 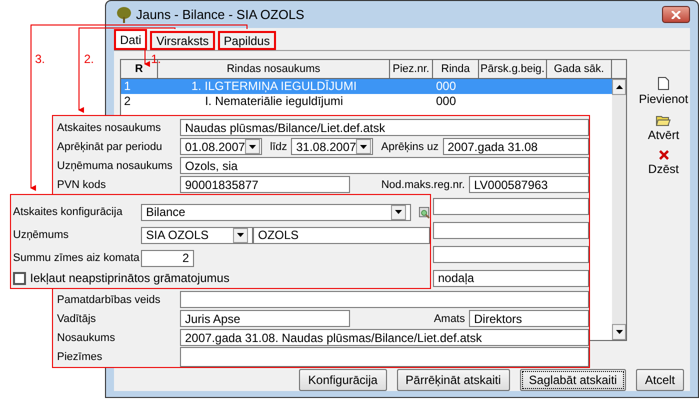 What do you see at coordinates (109, 300) in the screenshot?
I see `field-label: Pamatdarbības veids` at bounding box center [109, 300].